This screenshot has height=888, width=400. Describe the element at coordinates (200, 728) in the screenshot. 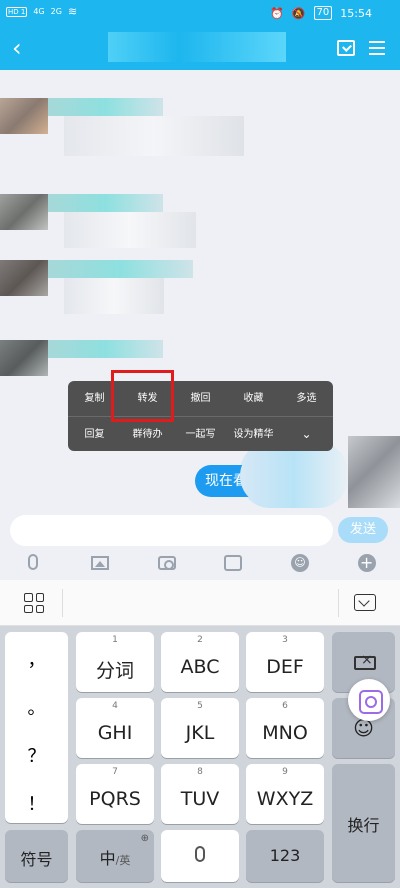

I see `key-5: 5 JKL` at that location.